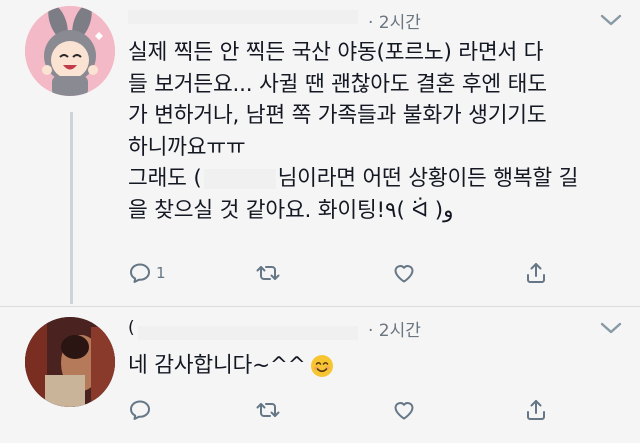  What do you see at coordinates (337, 115) in the screenshot?
I see `tweet-line: 가 변하거나, 남편 쪽 가족들과 불화가 생기기도` at bounding box center [337, 115].